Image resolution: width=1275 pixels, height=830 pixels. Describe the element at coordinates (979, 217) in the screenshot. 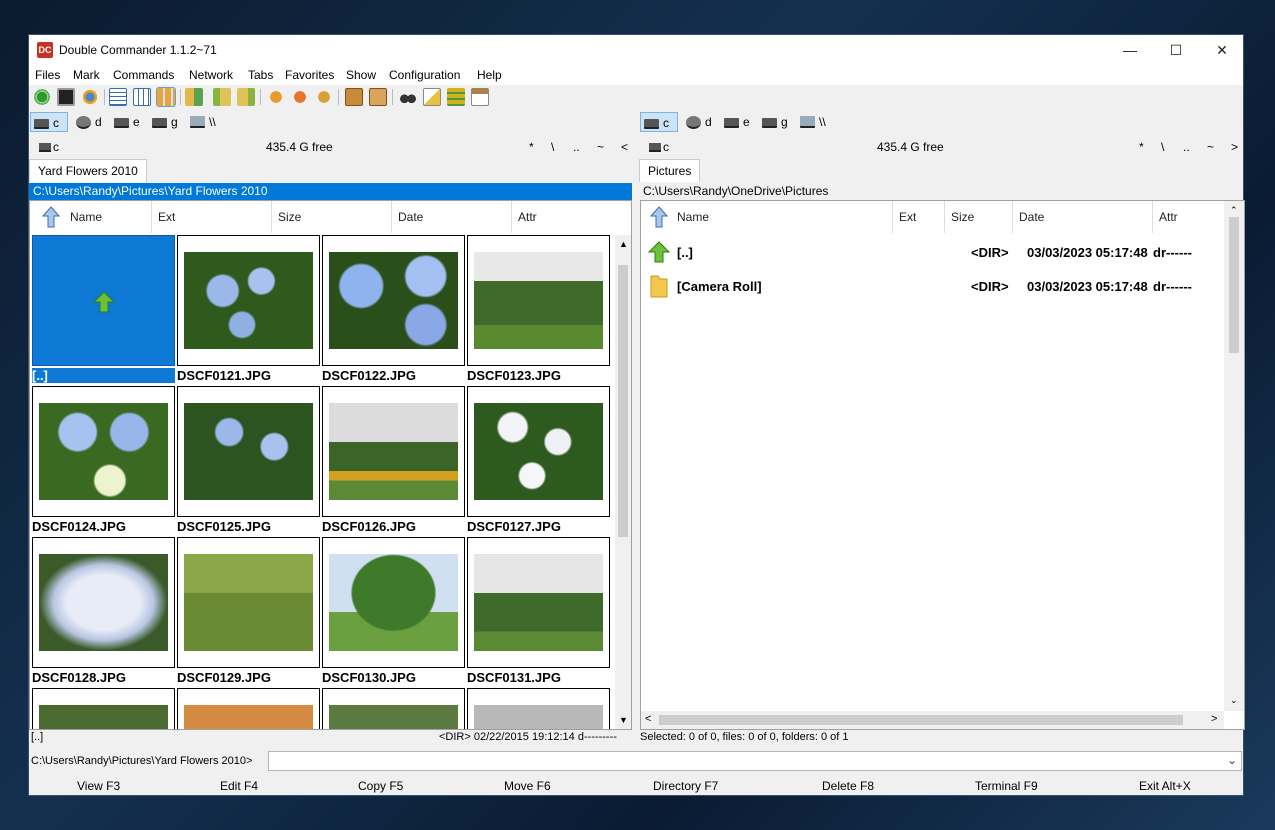

I see `right-col-size: Size` at that location.